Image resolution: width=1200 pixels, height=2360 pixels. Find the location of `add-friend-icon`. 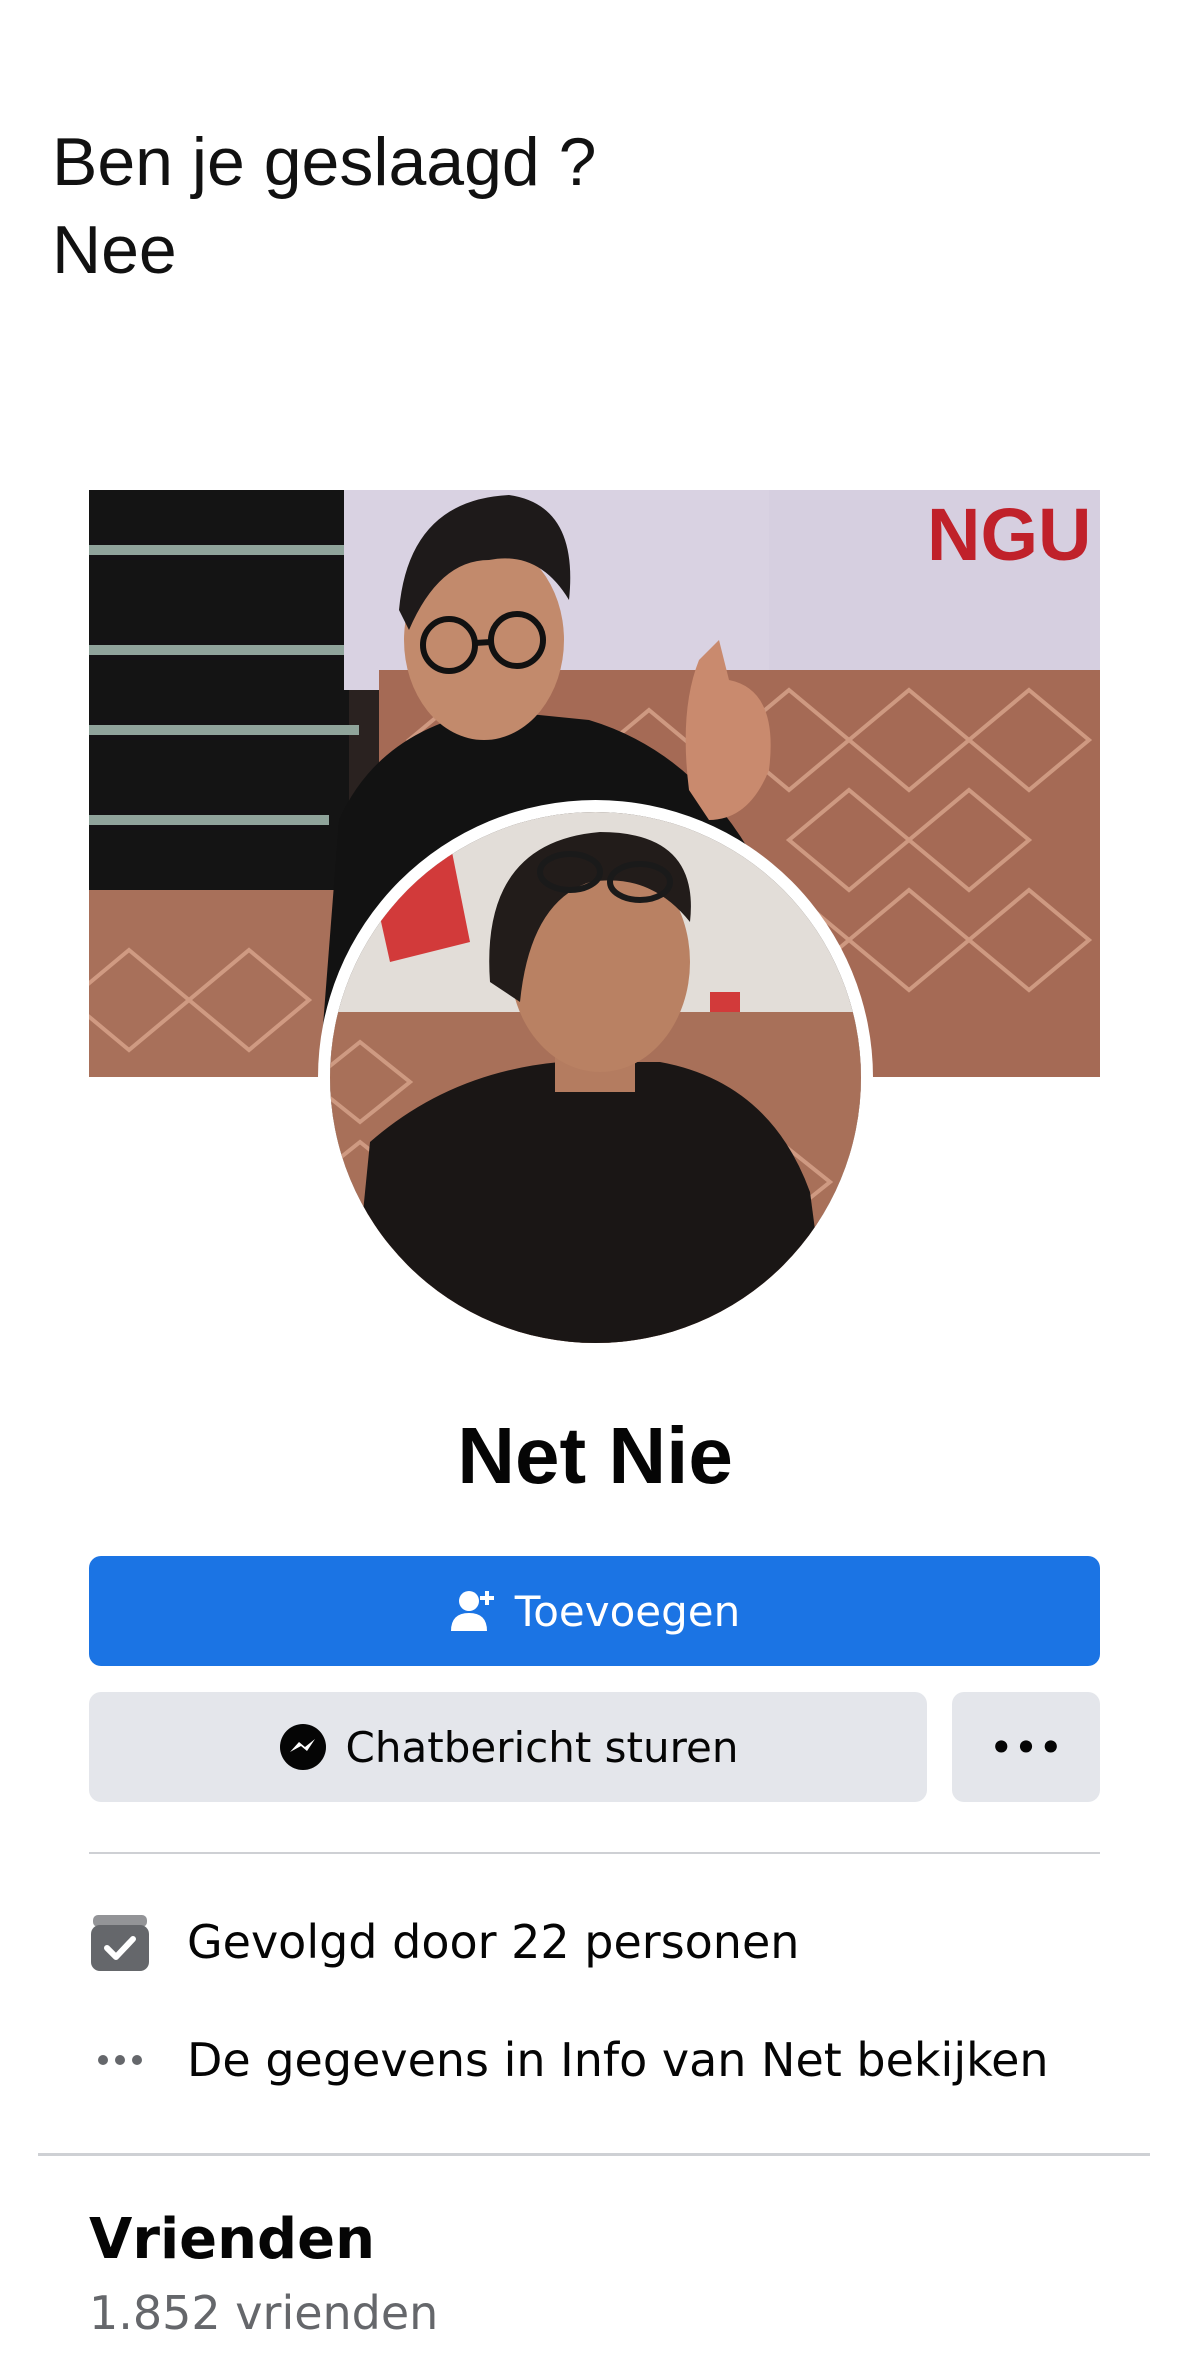

add-friend-icon is located at coordinates (473, 1611).